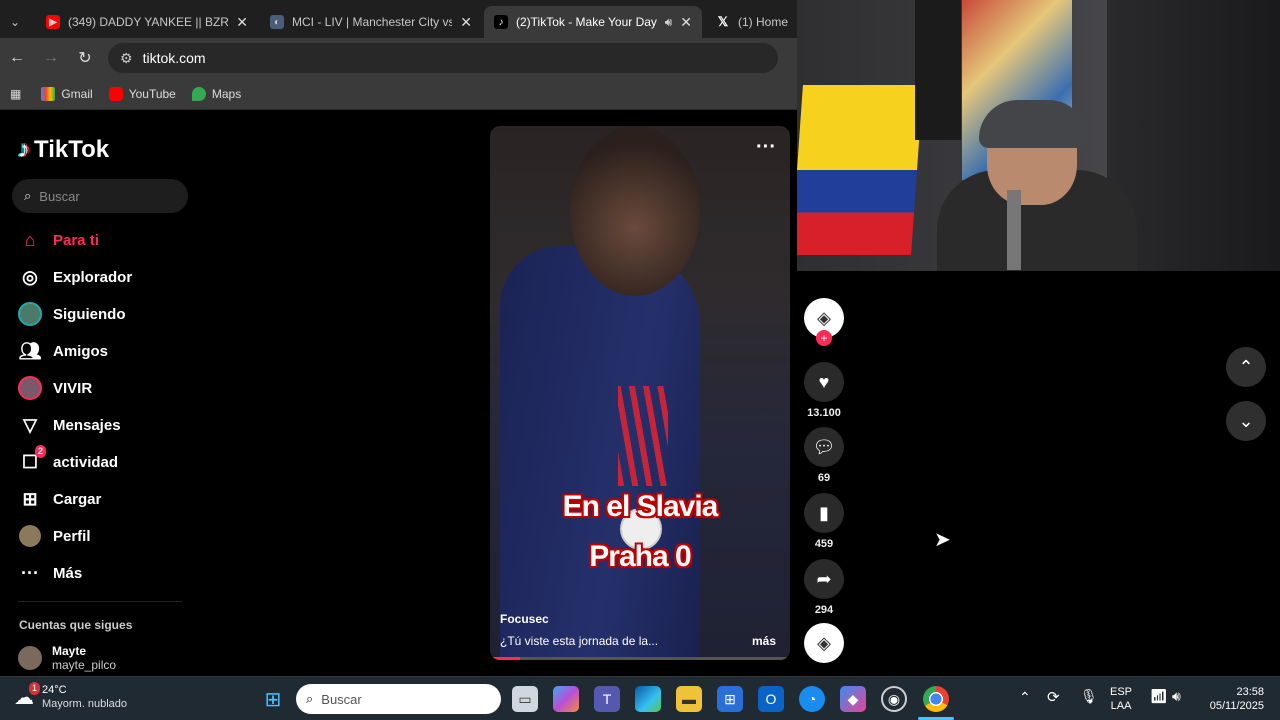 The width and height of the screenshot is (1280, 720). I want to click on save-button: ▮ 459, so click(824, 521).